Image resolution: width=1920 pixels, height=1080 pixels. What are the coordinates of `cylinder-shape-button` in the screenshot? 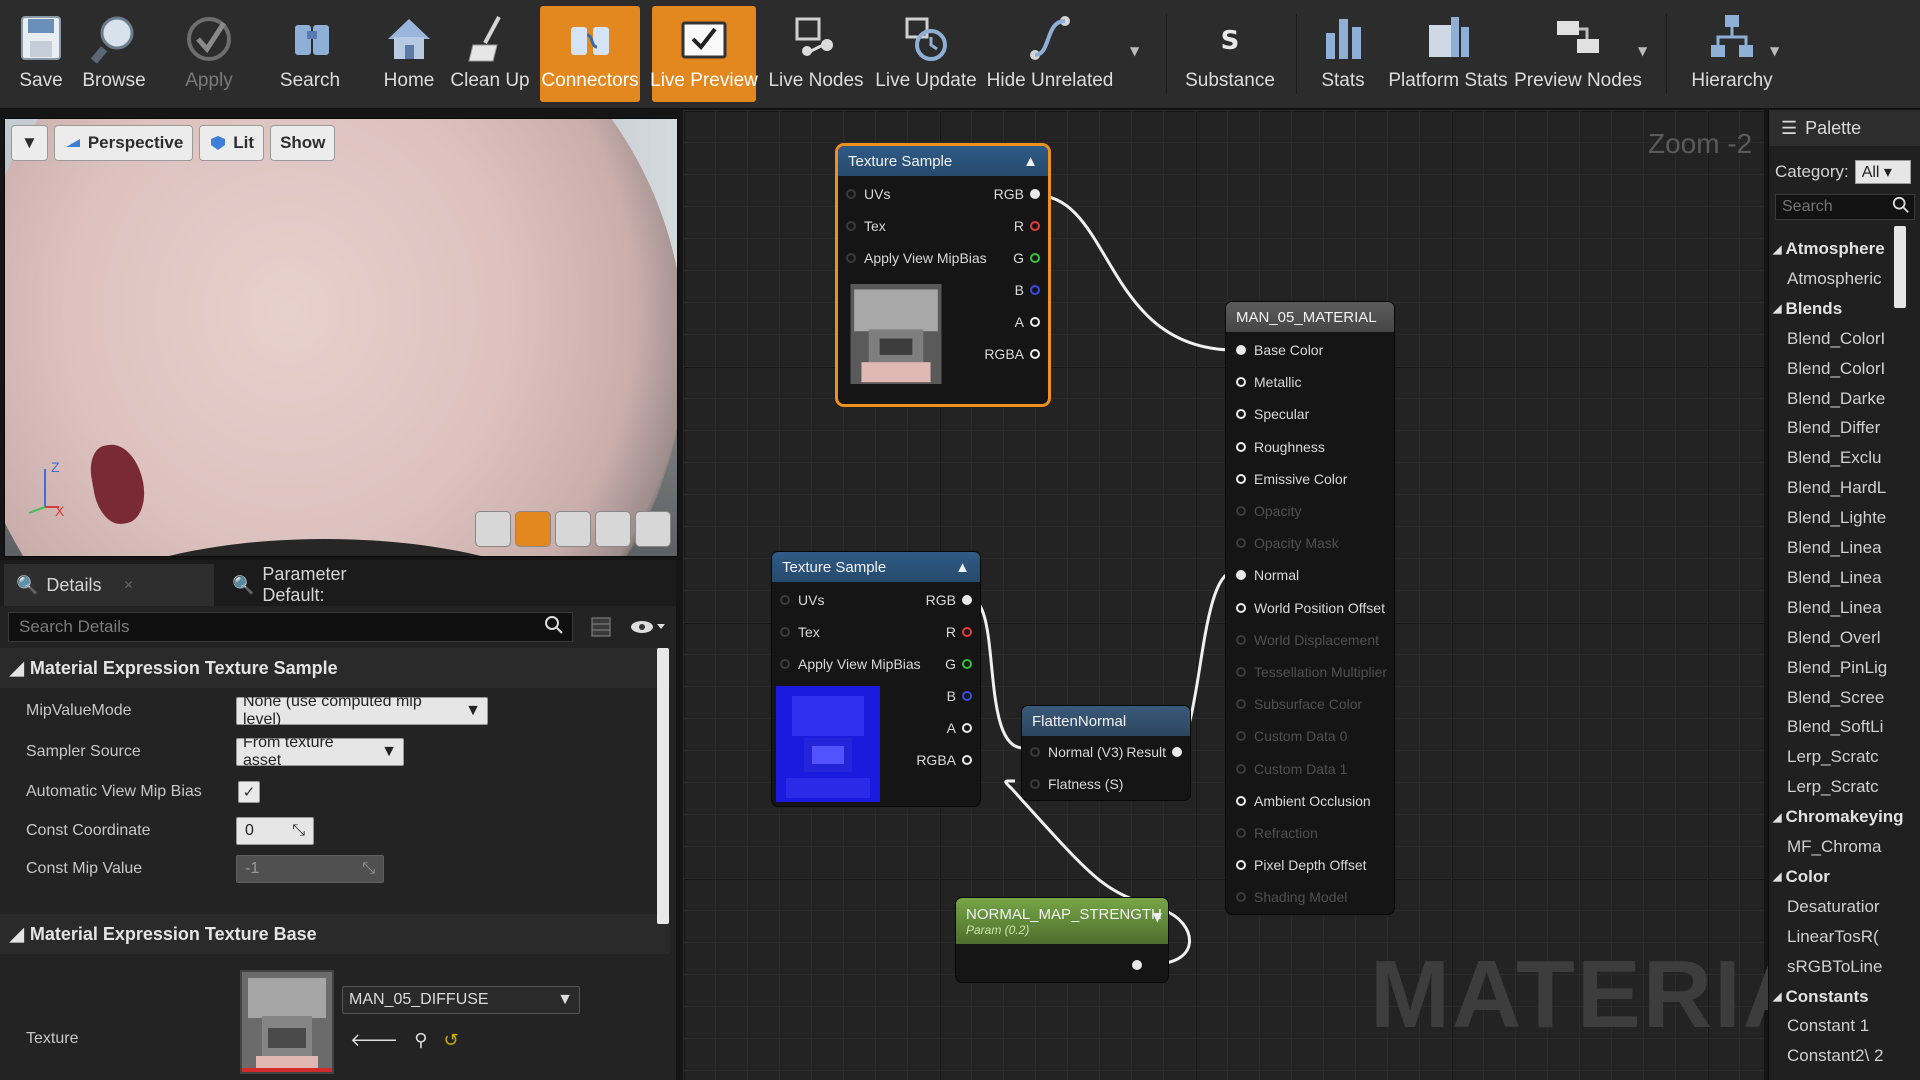 It's located at (493, 529).